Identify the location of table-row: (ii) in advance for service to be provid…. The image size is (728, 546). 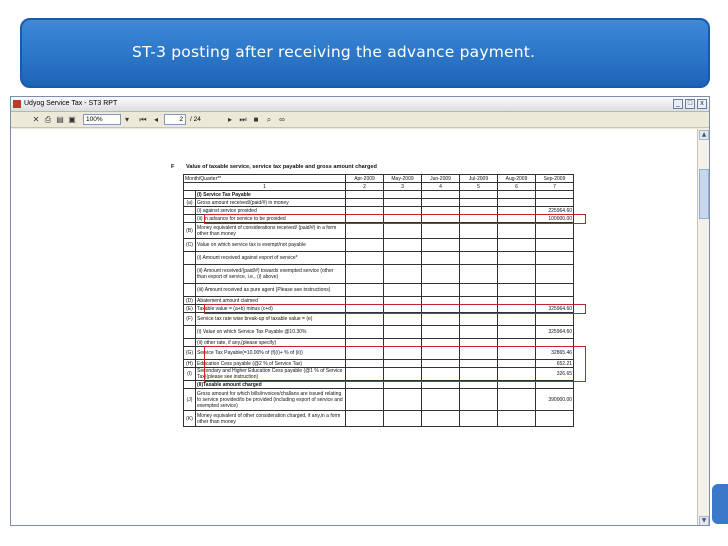
(379, 218).